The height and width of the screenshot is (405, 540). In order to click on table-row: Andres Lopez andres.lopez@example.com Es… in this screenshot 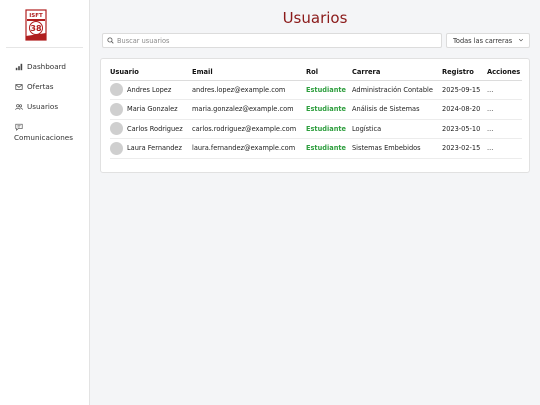, I will do `click(316, 90)`.